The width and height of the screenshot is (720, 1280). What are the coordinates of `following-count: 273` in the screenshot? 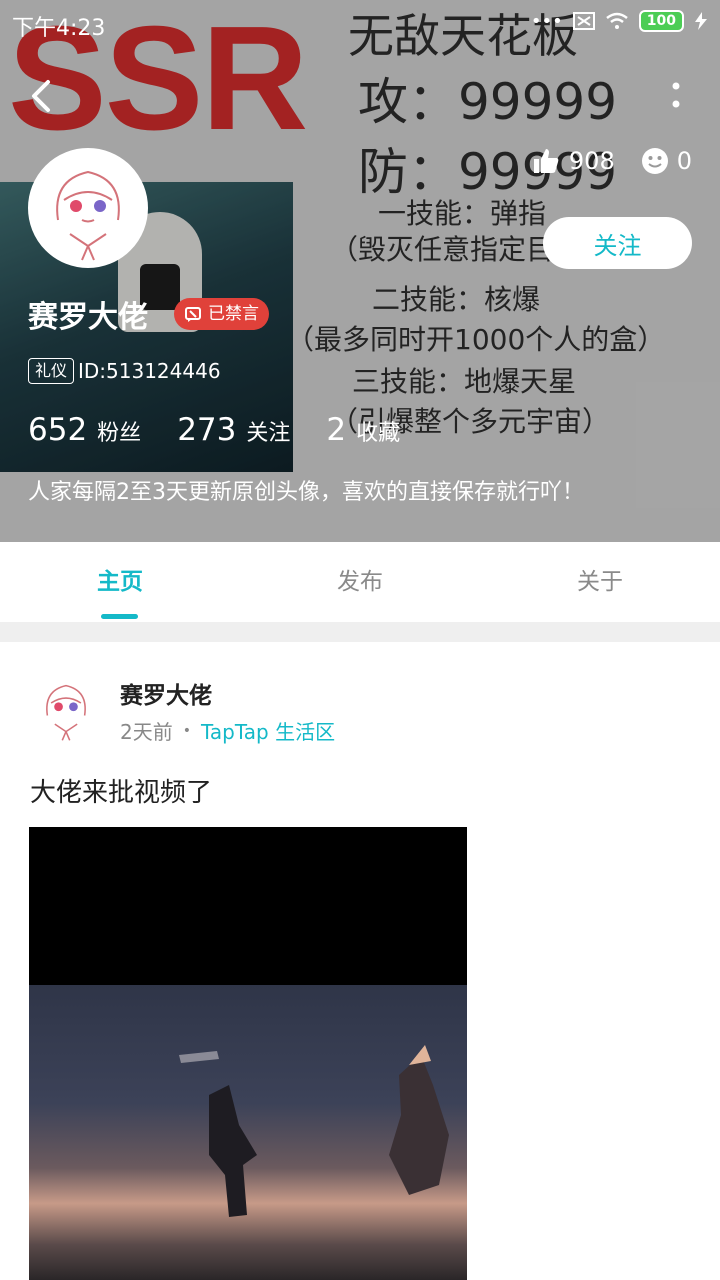 It's located at (206, 430).